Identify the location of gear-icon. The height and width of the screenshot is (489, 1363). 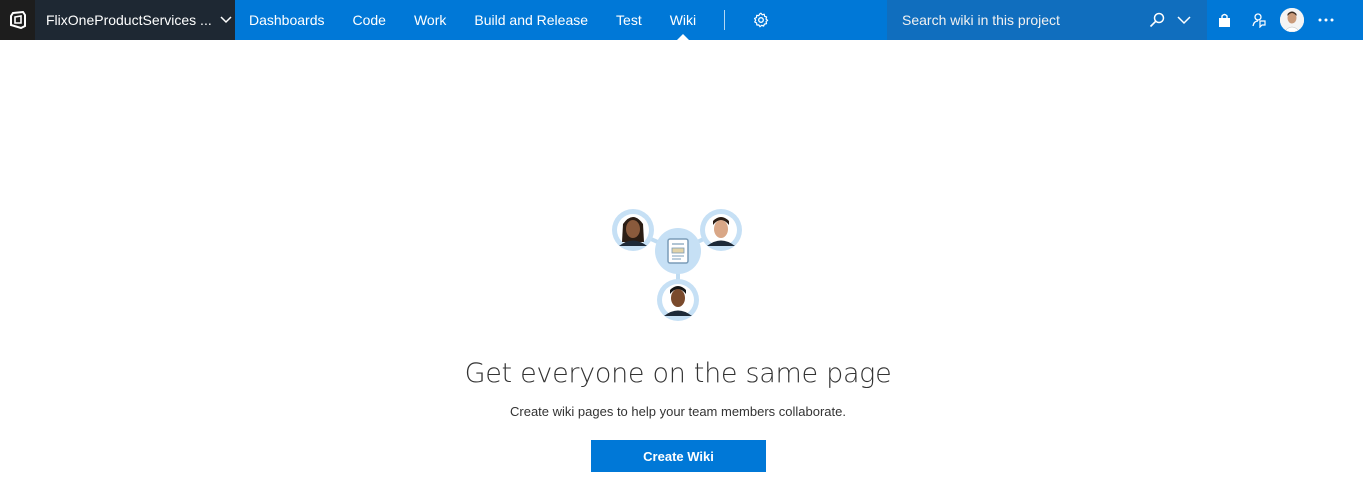
(761, 20).